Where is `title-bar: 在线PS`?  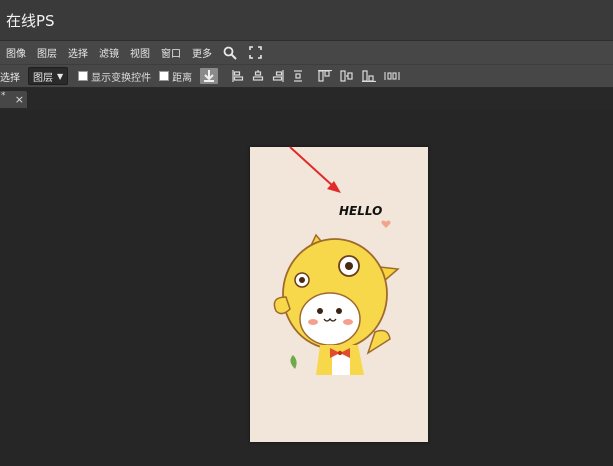
title-bar: 在线PS is located at coordinates (306, 20).